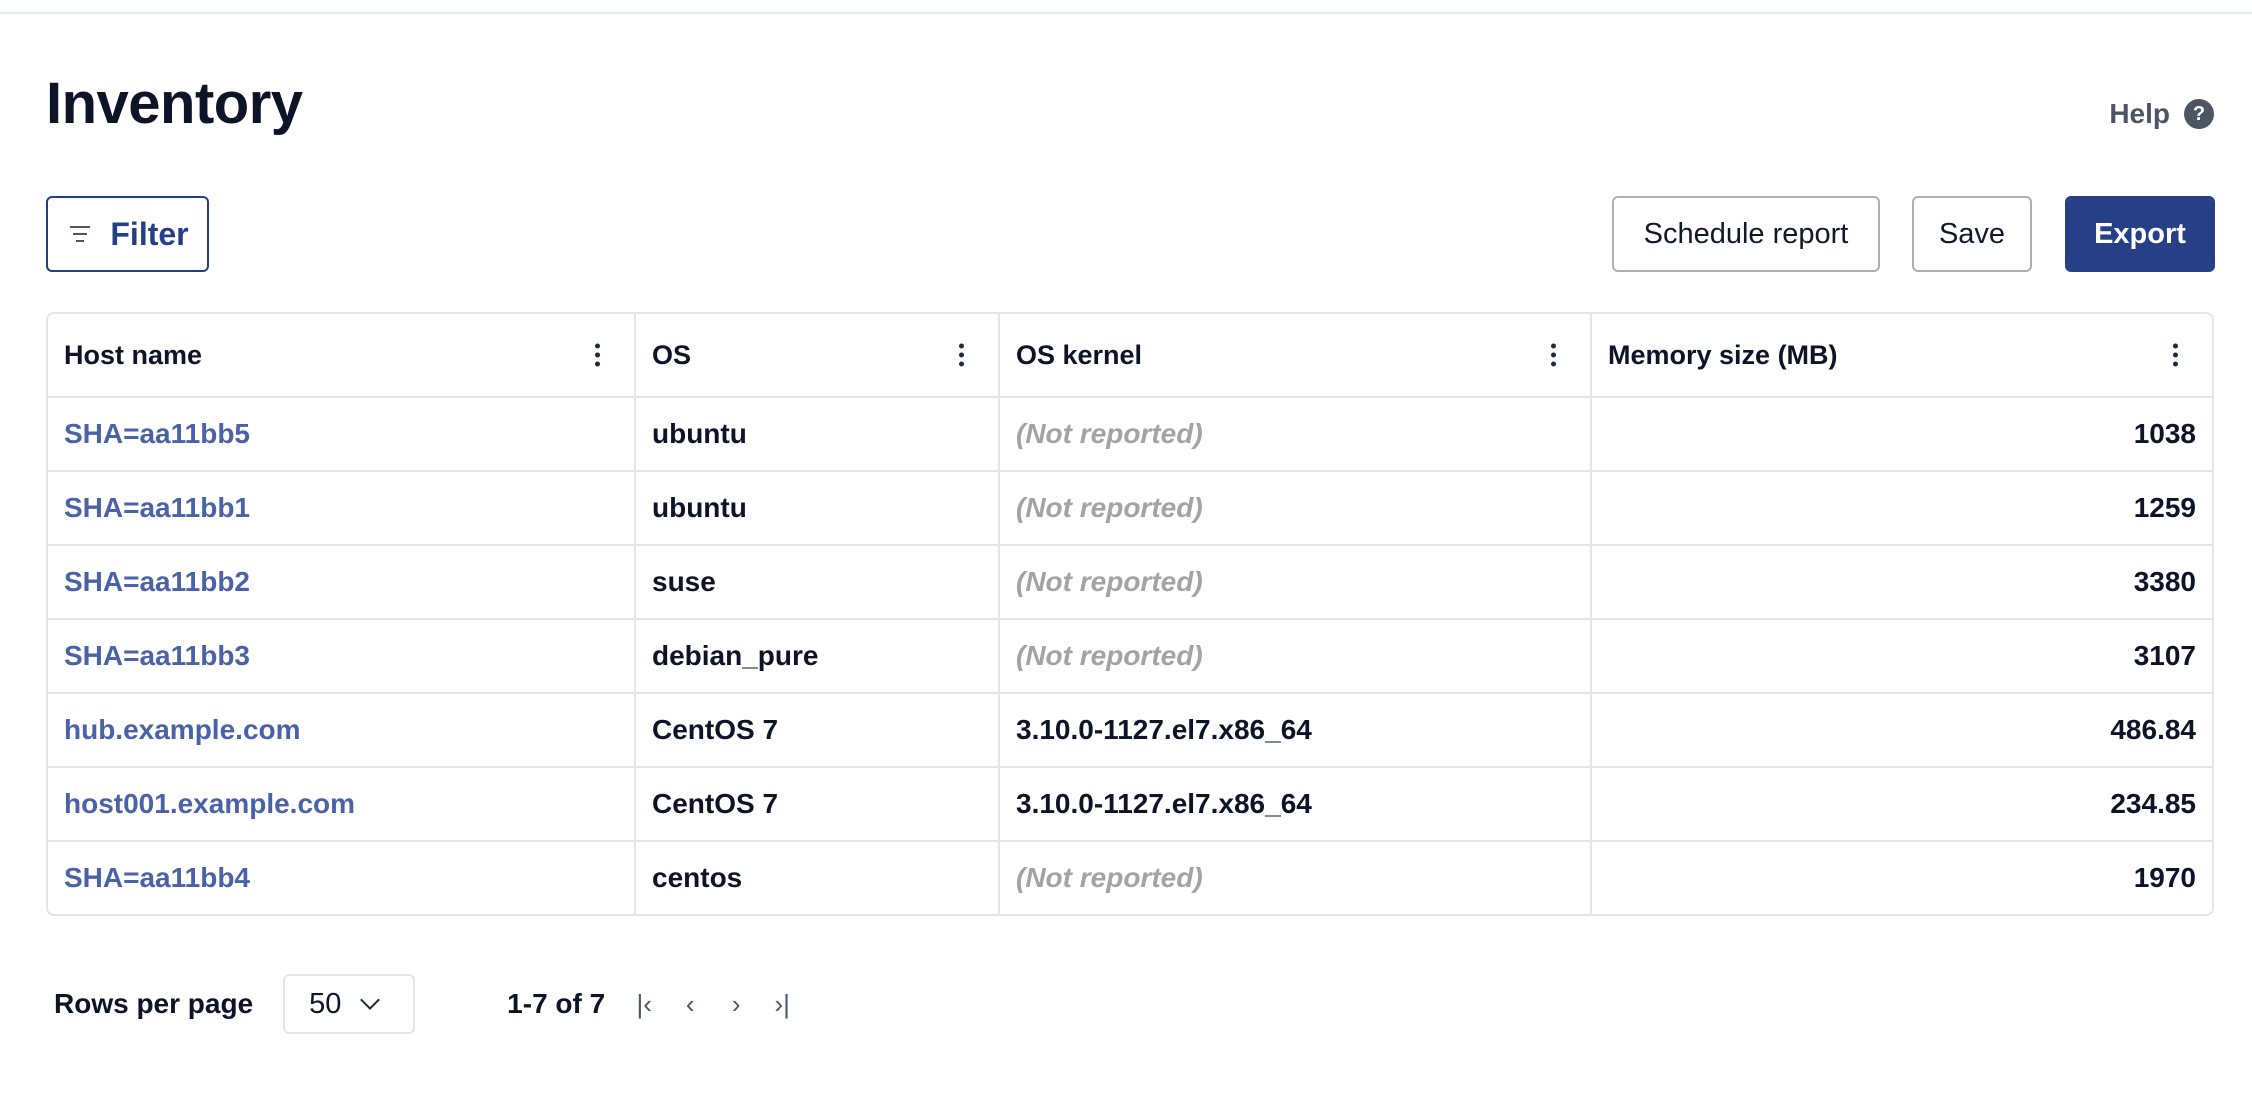  I want to click on table-row: SHA=aa11bb2 suse (Not reported) 3380, so click(1130, 581).